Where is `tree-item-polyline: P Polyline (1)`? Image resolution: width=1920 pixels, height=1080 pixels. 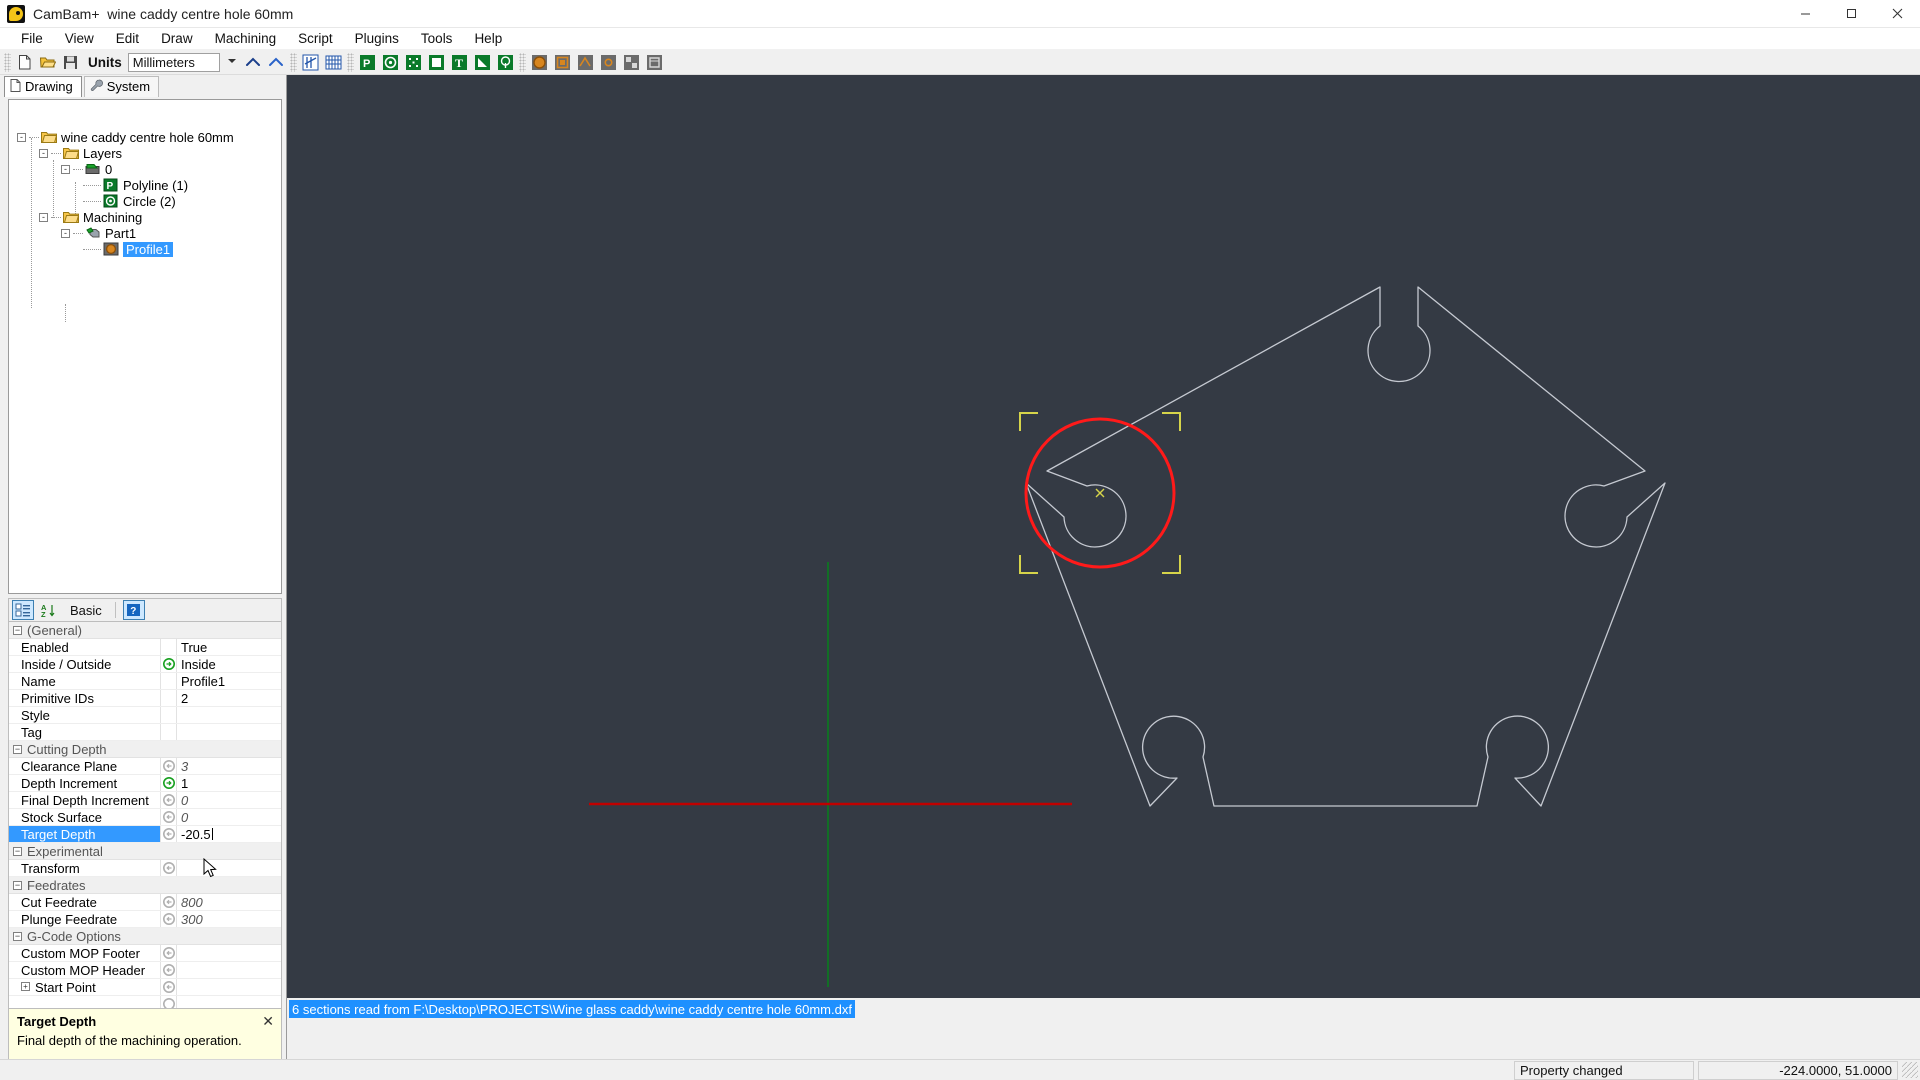 tree-item-polyline: P Polyline (1) is located at coordinates (135, 186).